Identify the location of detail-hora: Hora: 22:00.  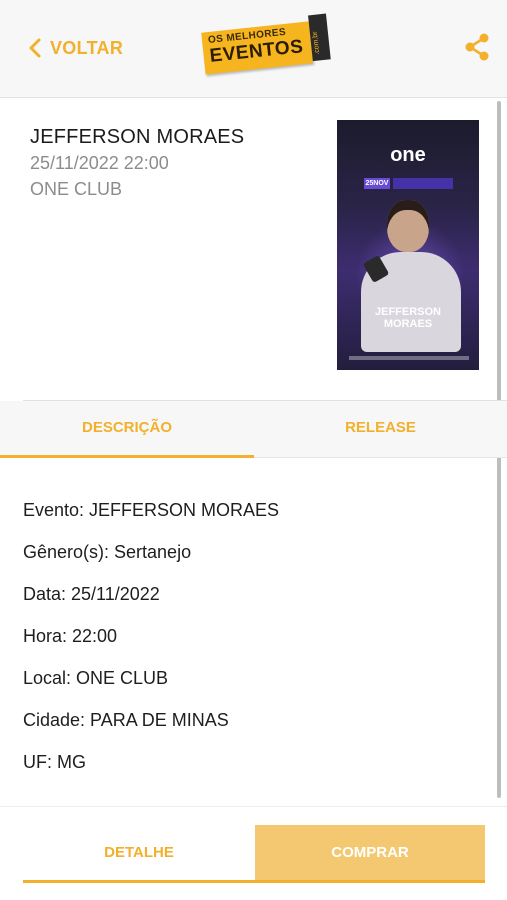
(70, 636).